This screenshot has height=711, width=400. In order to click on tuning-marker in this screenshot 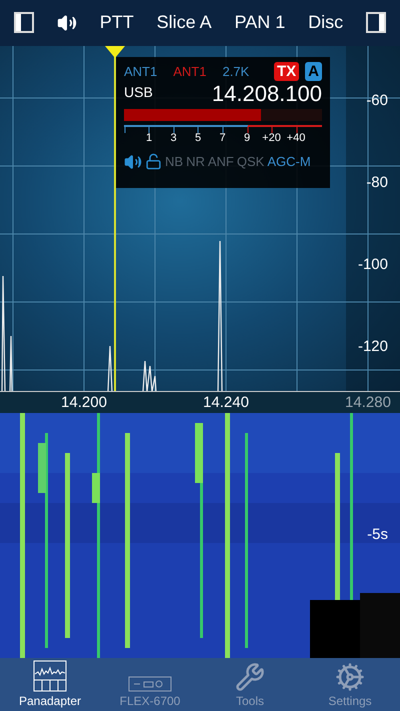, I will do `click(115, 219)`.